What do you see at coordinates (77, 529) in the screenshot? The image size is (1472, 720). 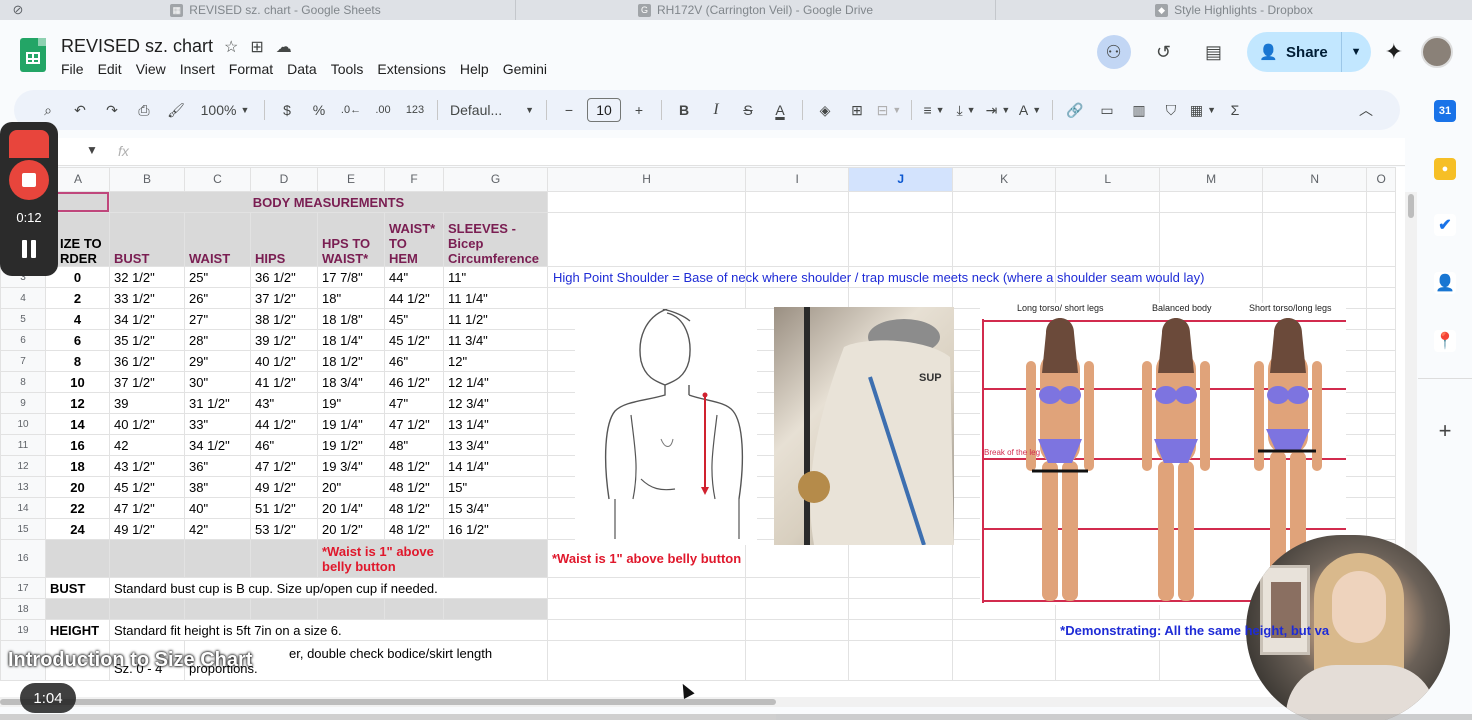 I see `size-cell: 24` at bounding box center [77, 529].